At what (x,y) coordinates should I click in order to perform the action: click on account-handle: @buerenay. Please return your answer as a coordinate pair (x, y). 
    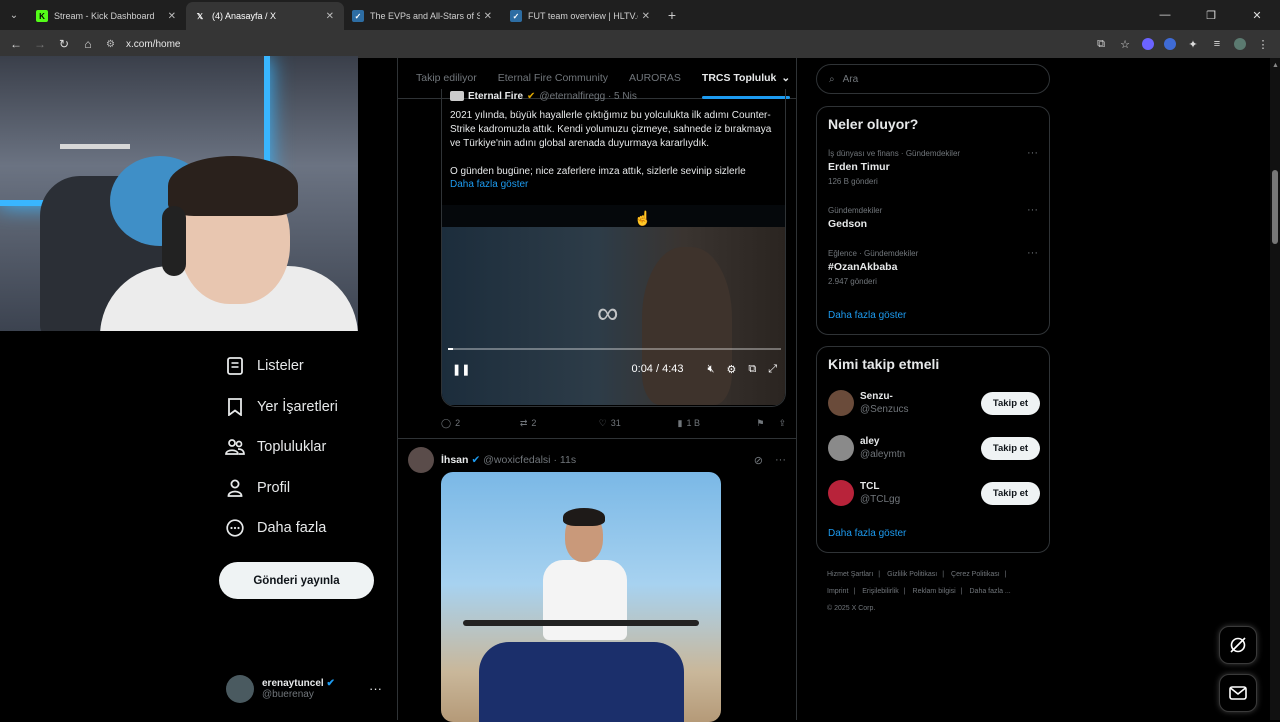
    Looking at the image, I should click on (288, 694).